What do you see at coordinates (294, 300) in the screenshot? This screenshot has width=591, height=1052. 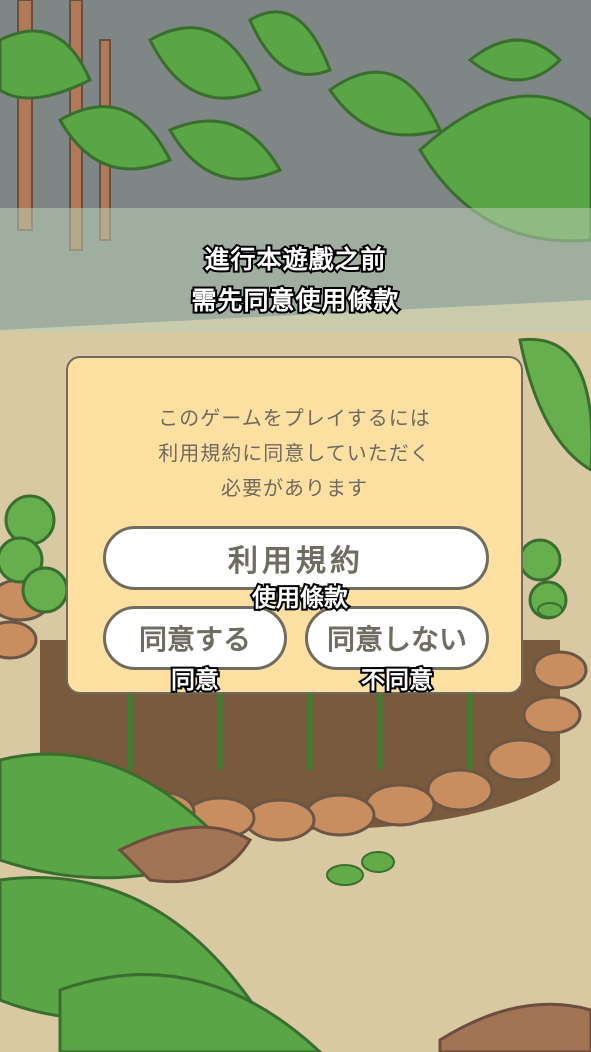 I see `banner-line-2: 需先同意使用條款` at bounding box center [294, 300].